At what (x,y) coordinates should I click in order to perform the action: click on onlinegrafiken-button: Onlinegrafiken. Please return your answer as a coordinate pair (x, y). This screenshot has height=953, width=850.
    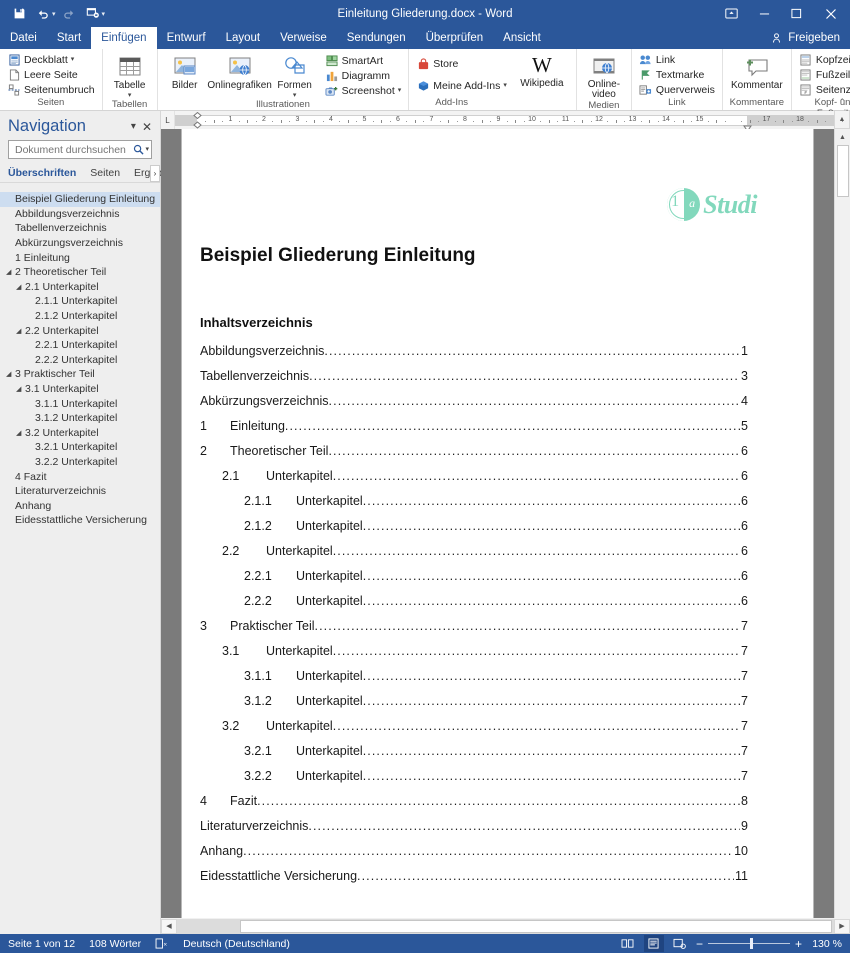
    Looking at the image, I should click on (239, 72).